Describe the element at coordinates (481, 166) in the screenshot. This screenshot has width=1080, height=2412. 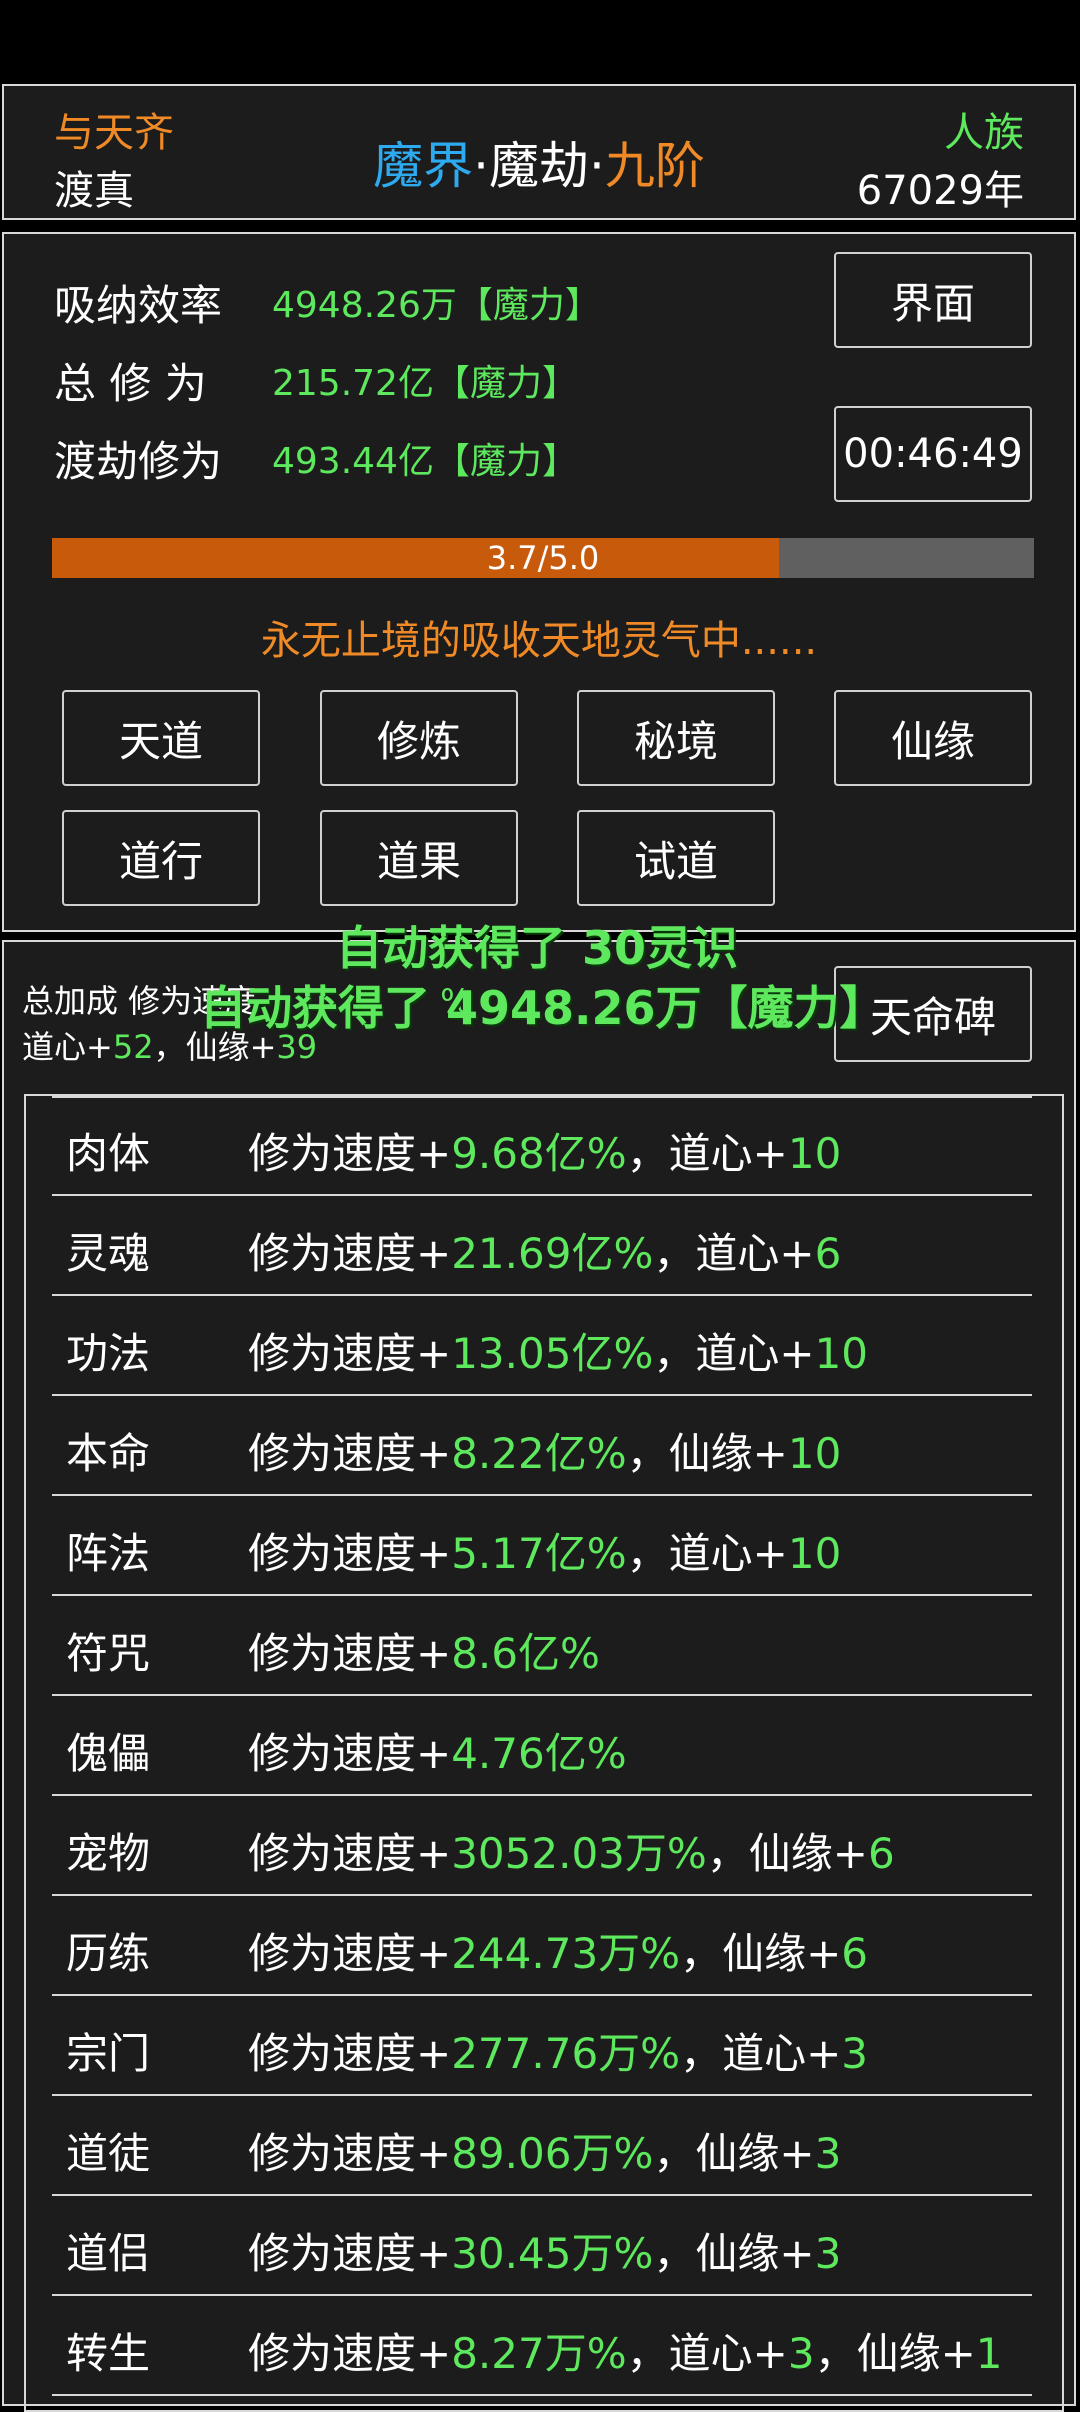
I see `realm-sep-1: ·` at that location.